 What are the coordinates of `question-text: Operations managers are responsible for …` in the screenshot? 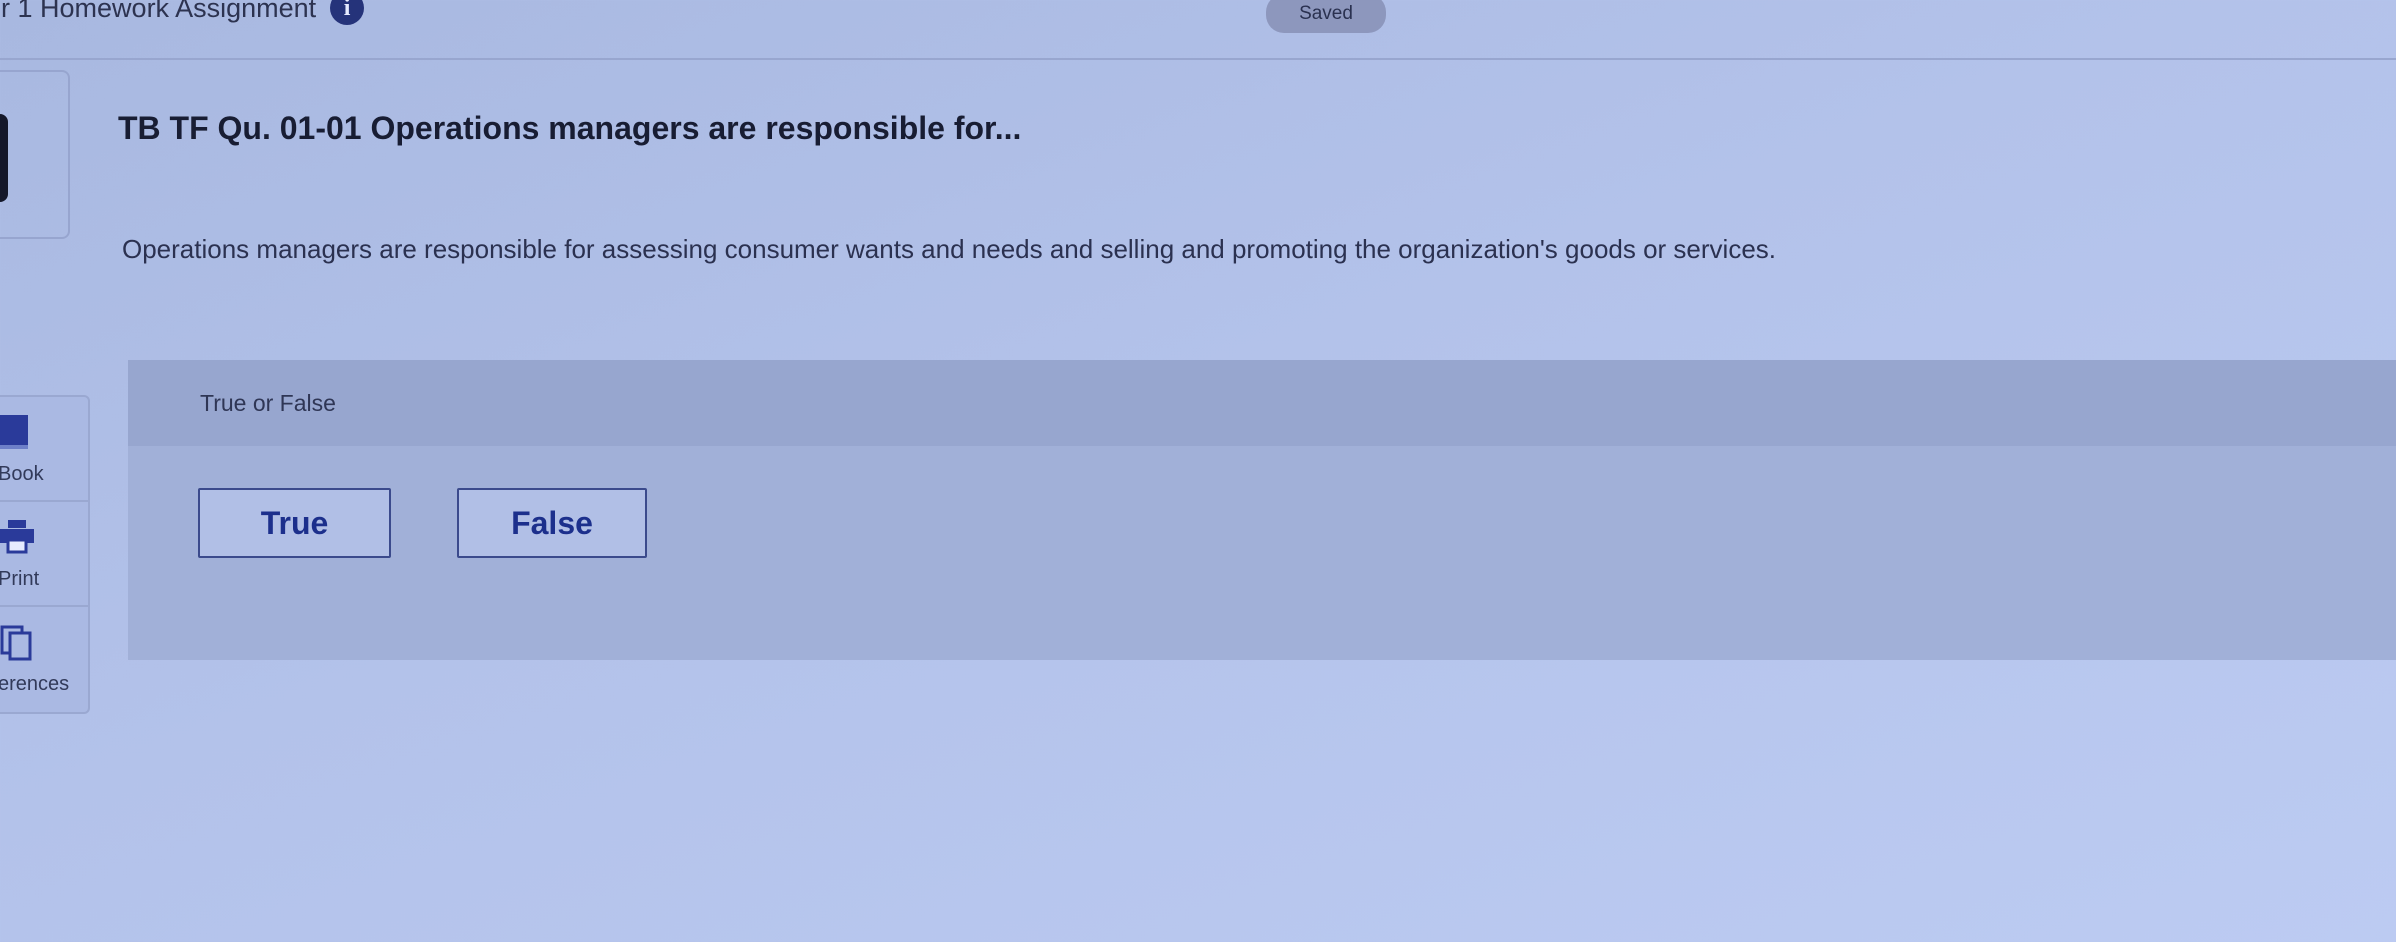 It's located at (949, 249).